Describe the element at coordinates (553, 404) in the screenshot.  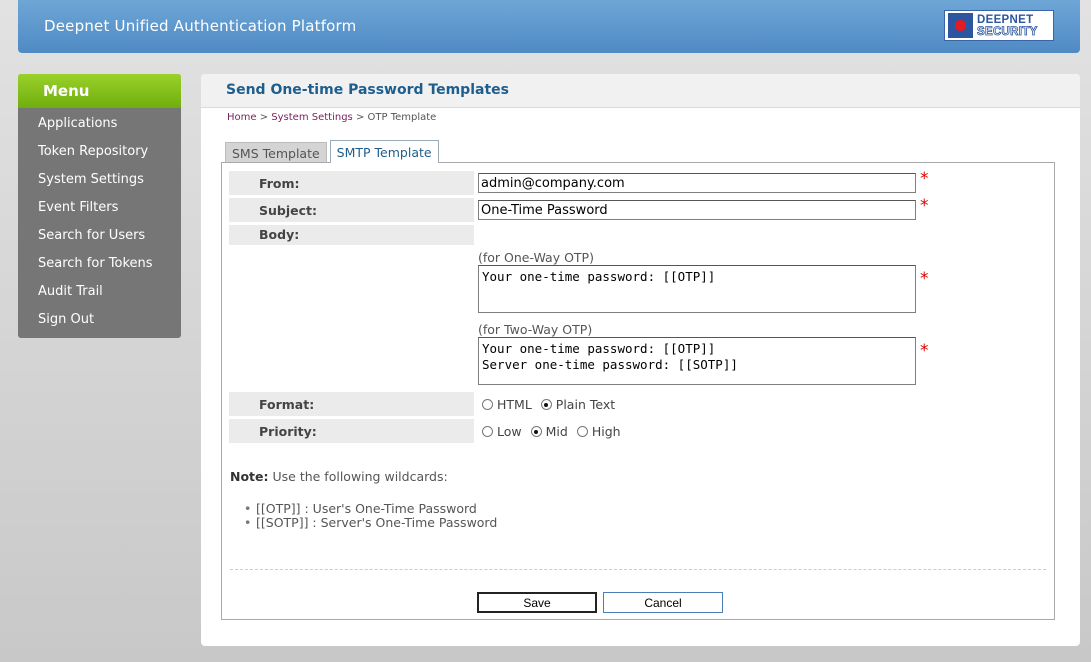
I see `format-radio-group: HTML Plain Text` at that location.